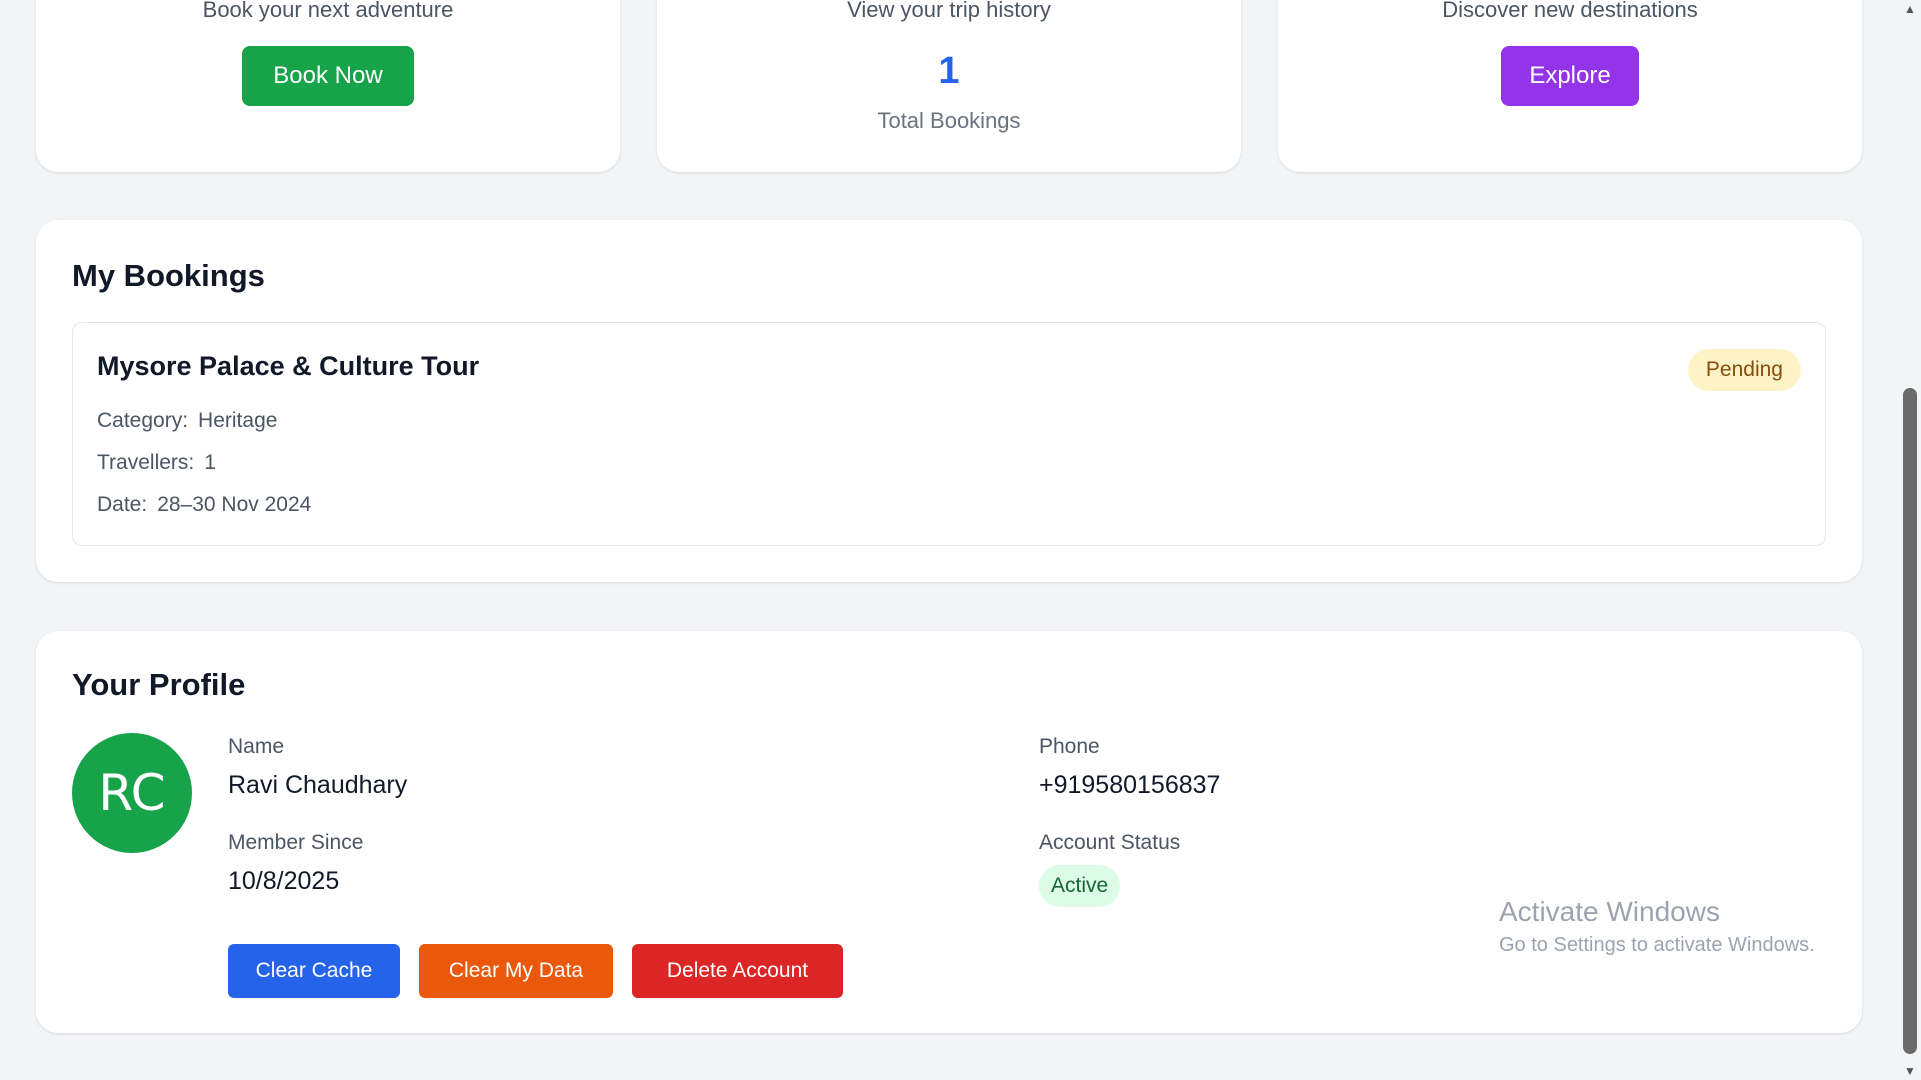 The height and width of the screenshot is (1080, 1921). I want to click on explore-button: Explore, so click(1570, 76).